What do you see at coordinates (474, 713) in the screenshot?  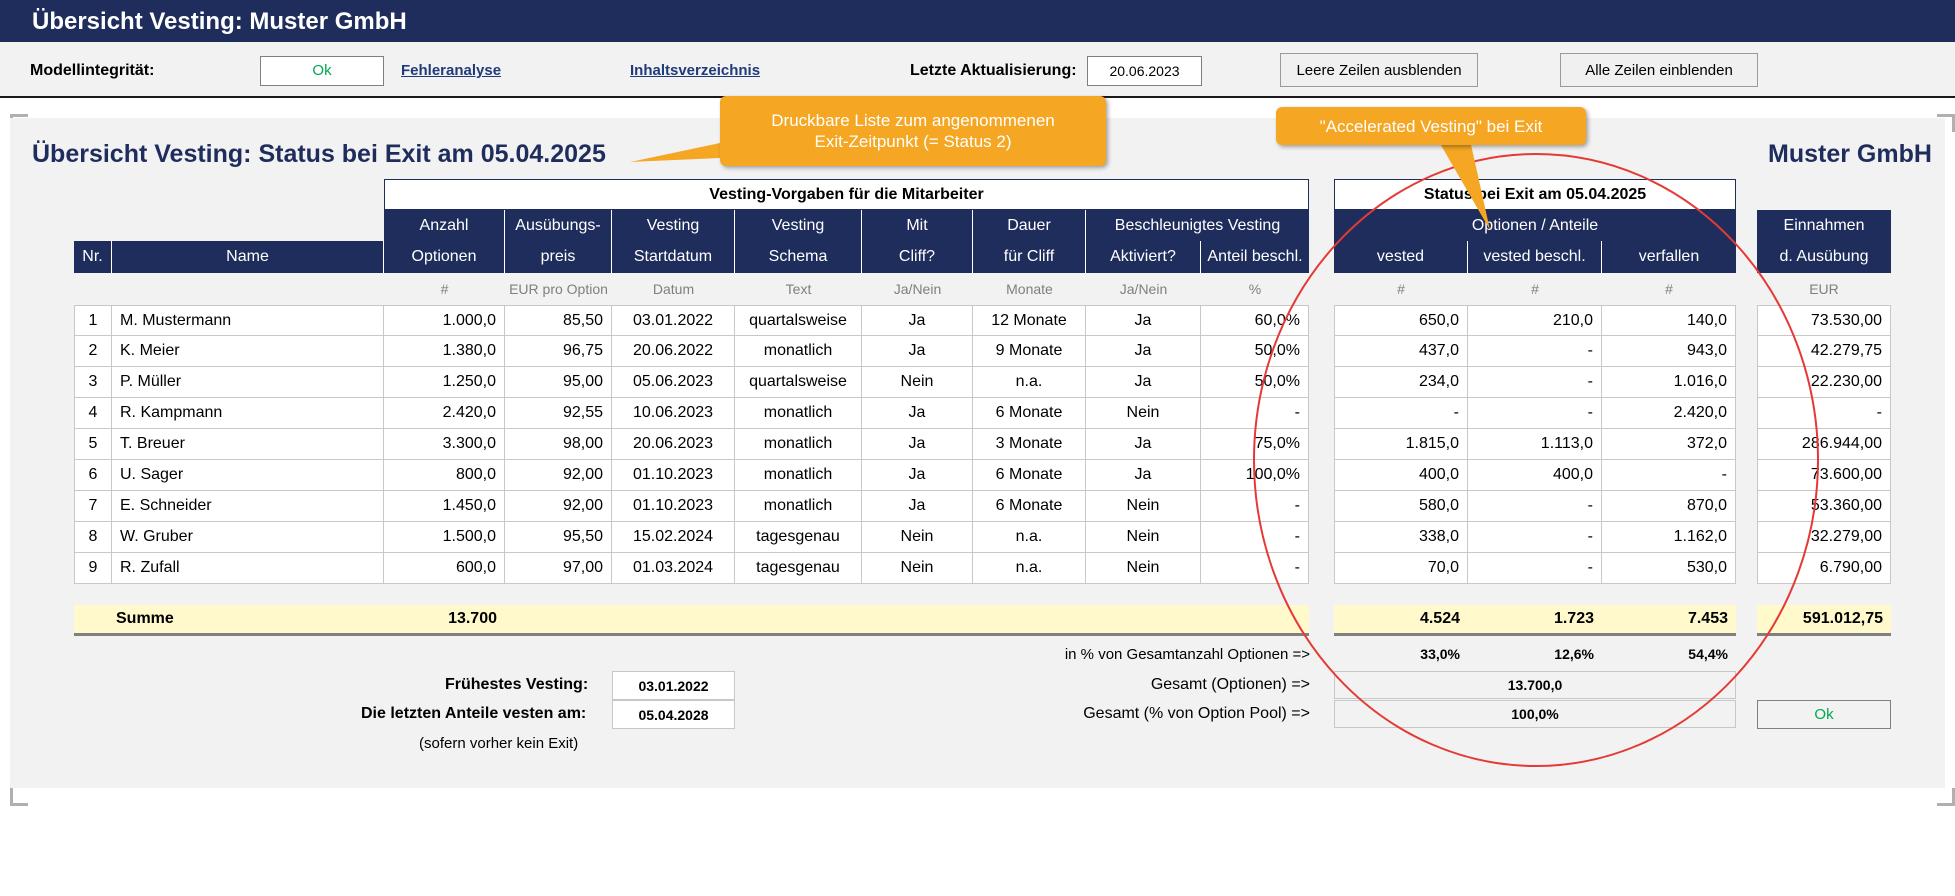 I see `letzte-anteile-label: Die letzten Anteile vesten am:` at bounding box center [474, 713].